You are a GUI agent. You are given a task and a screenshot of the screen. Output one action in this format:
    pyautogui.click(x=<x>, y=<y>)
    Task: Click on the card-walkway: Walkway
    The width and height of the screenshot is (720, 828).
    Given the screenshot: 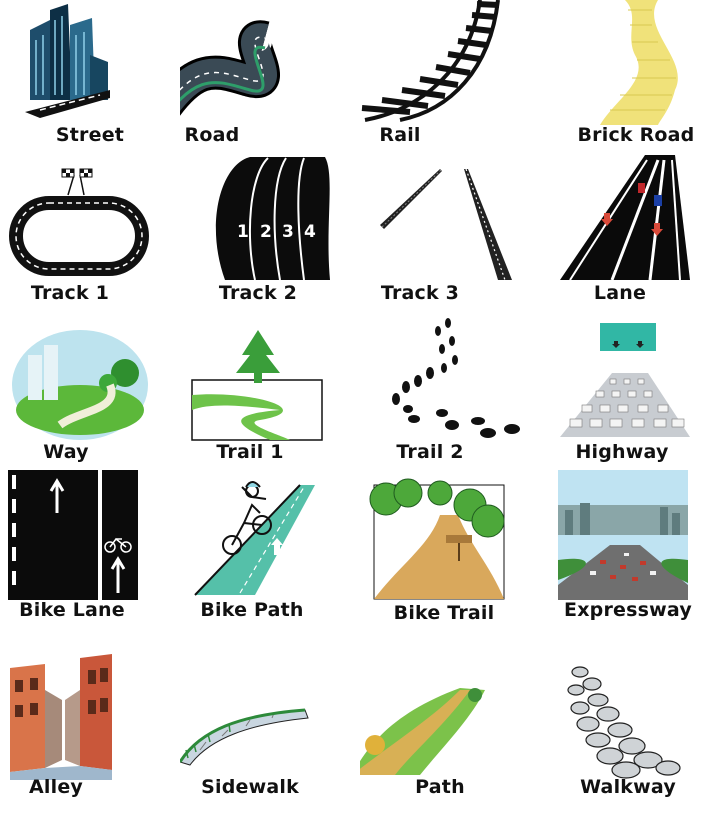 What is the action you would take?
    pyautogui.click(x=630, y=730)
    